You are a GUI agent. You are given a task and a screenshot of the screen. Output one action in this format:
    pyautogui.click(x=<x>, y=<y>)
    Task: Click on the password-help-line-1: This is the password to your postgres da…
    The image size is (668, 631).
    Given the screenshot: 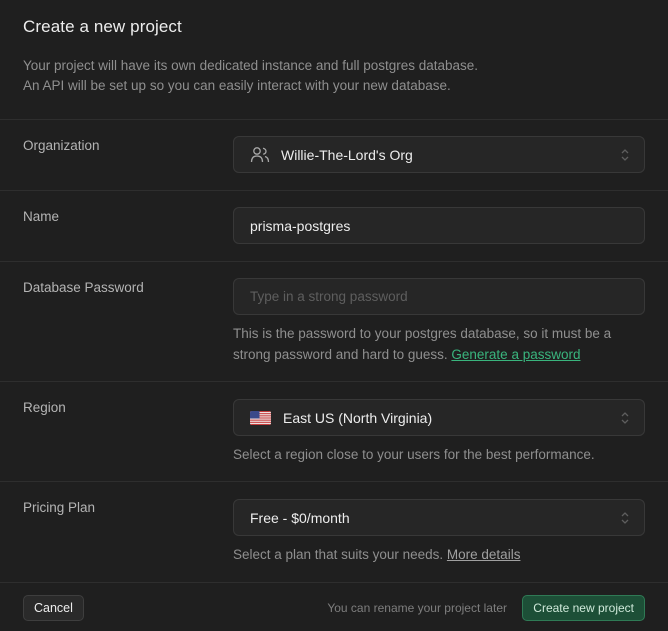 What is the action you would take?
    pyautogui.click(x=422, y=333)
    